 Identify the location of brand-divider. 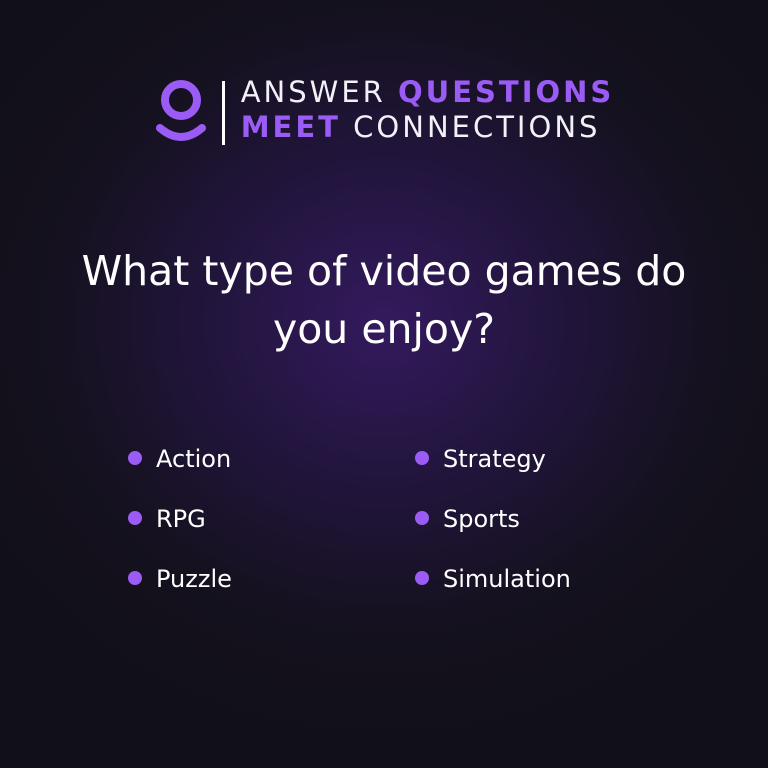
(223, 113).